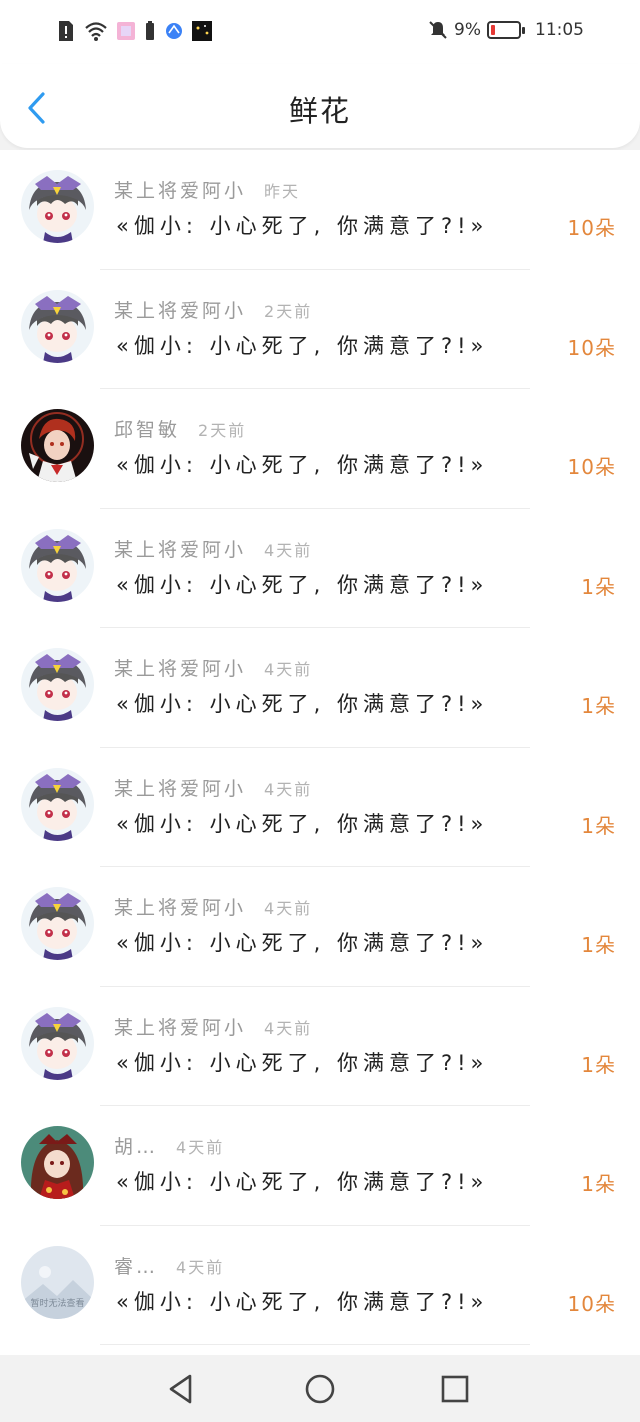 The image size is (640, 1422). I want to click on app-notification-icon, so click(126, 31).